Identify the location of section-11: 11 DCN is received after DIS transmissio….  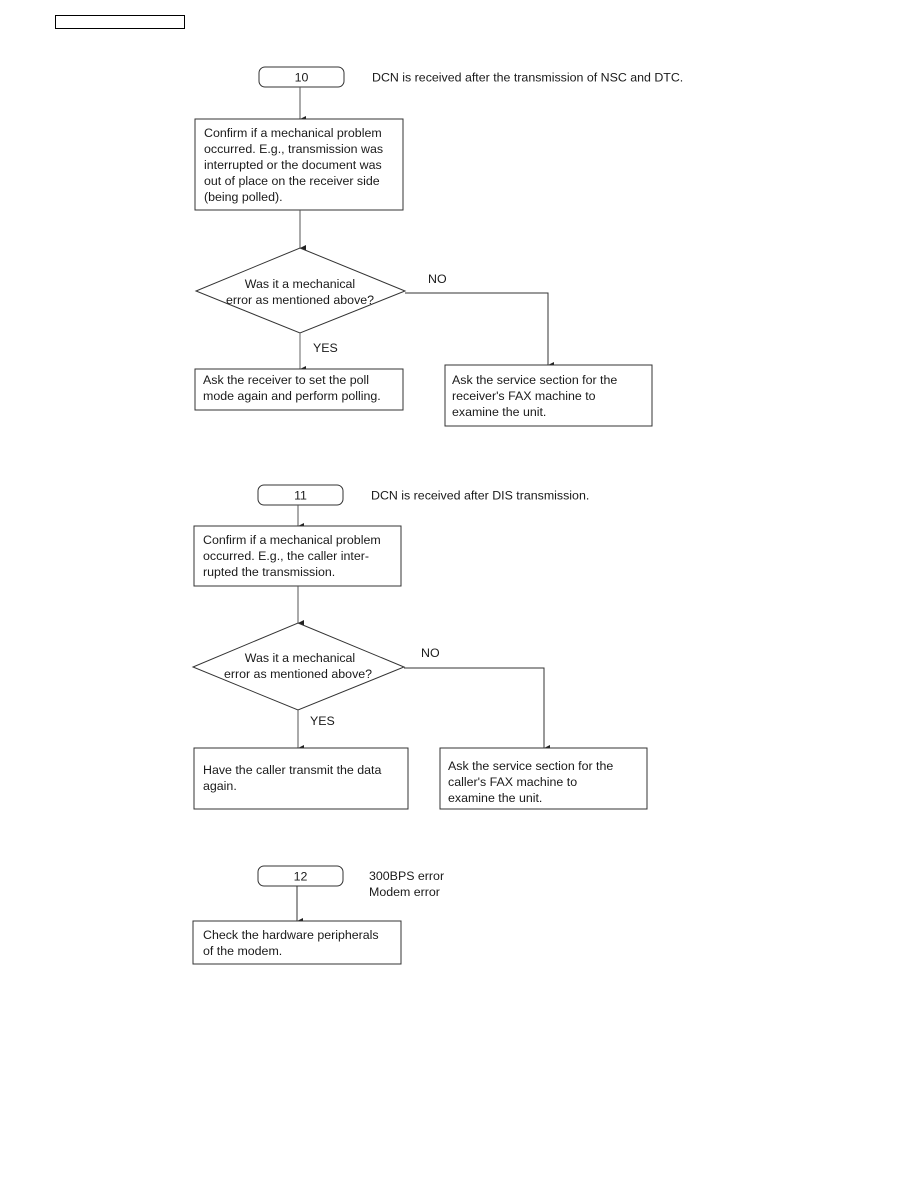
(419, 647).